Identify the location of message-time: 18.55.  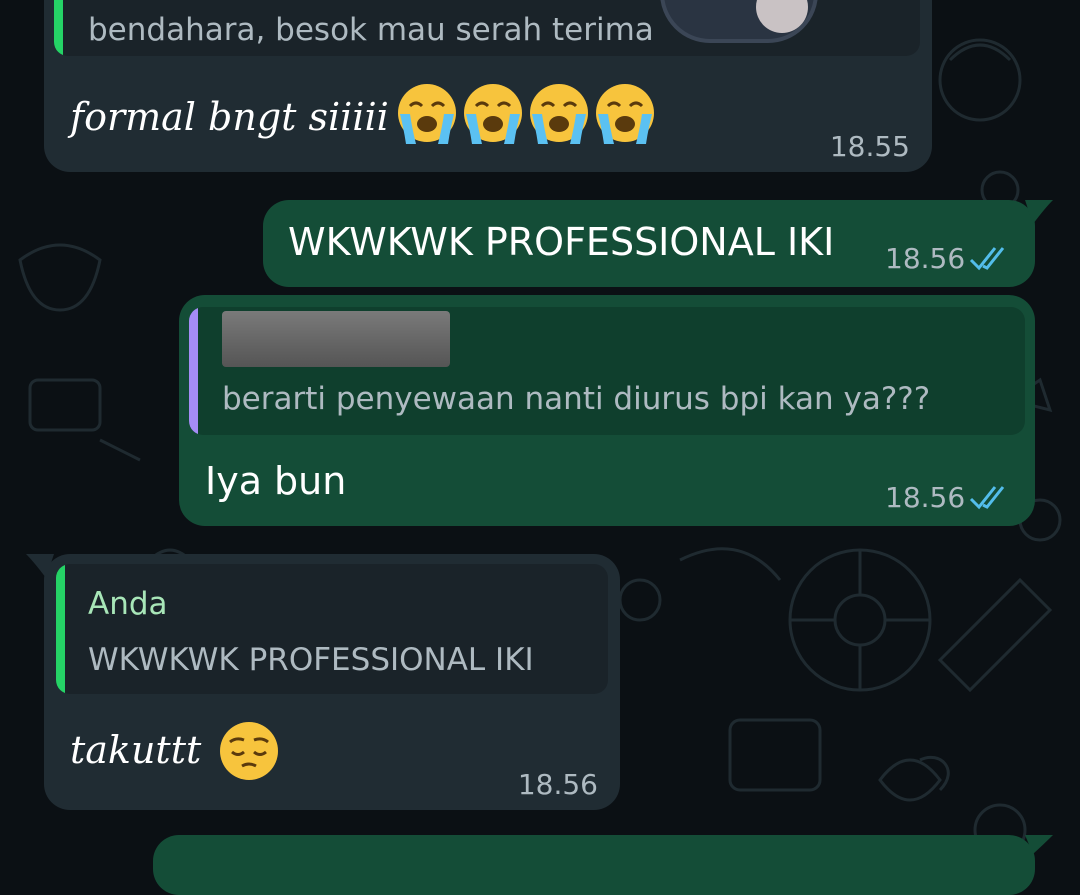
(869, 146).